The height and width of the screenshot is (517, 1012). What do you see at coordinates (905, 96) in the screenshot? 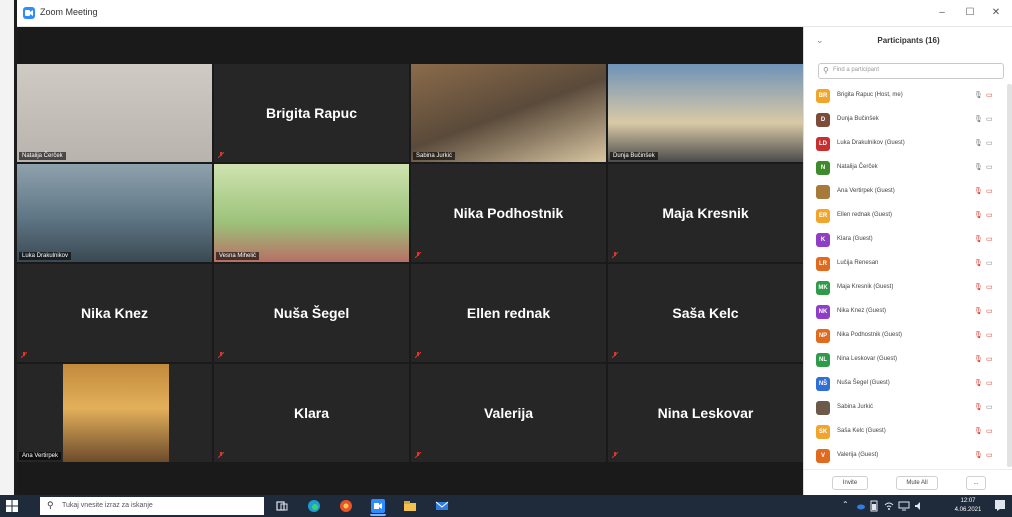
I see `participant-row: BR Brigita Rapuc (Host, me) 🎙 ▭` at bounding box center [905, 96].